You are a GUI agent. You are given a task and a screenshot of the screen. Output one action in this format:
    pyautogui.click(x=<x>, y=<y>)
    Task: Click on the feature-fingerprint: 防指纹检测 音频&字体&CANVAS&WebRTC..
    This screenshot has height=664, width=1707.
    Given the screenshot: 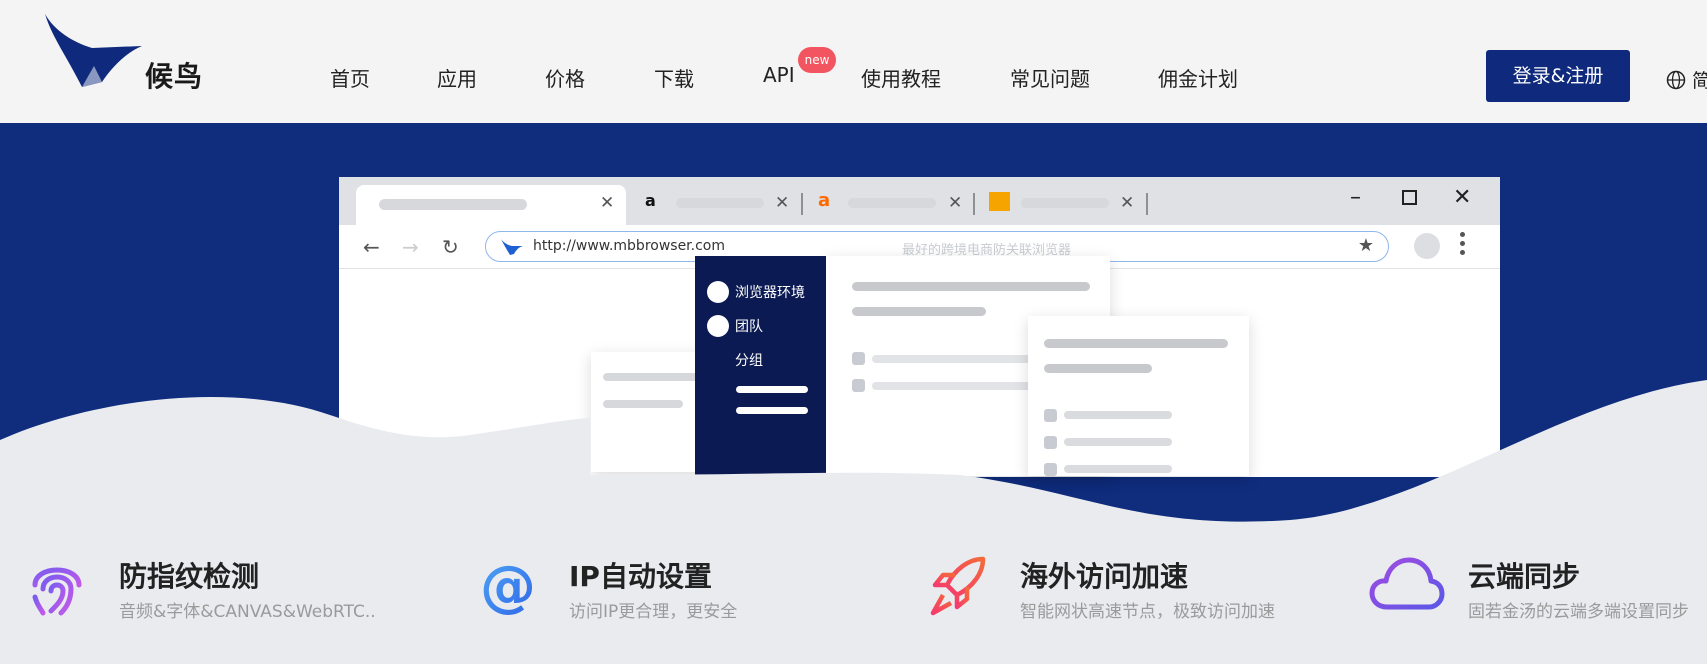 What is the action you would take?
    pyautogui.click(x=237, y=595)
    